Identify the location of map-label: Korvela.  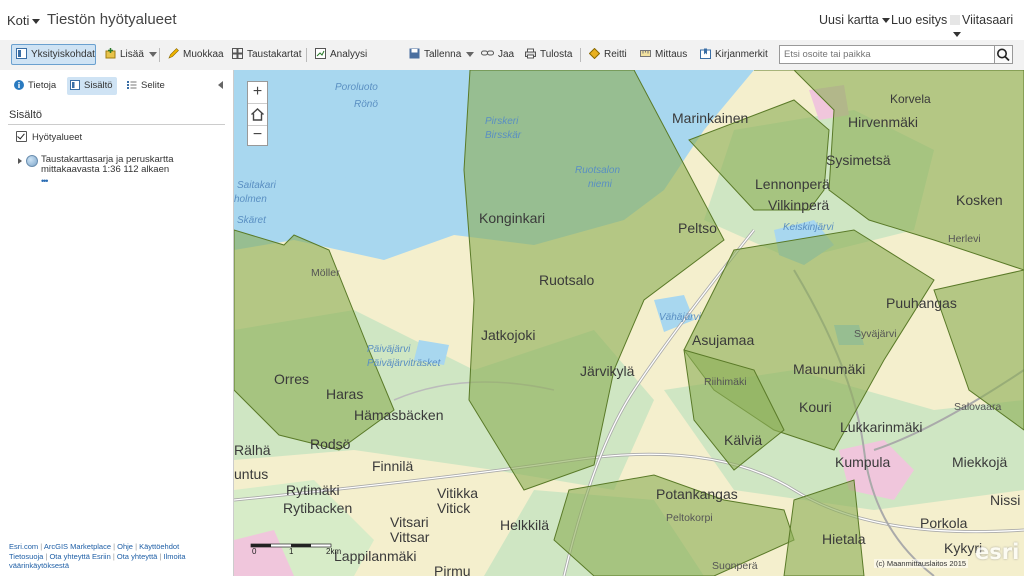
(910, 99).